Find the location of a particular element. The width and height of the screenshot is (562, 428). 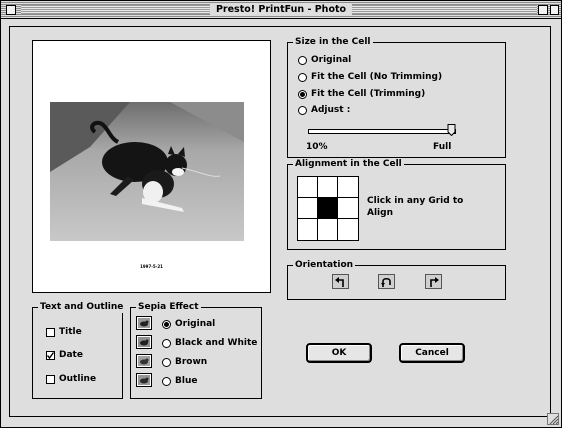

align-cell-center-selected is located at coordinates (328, 208).